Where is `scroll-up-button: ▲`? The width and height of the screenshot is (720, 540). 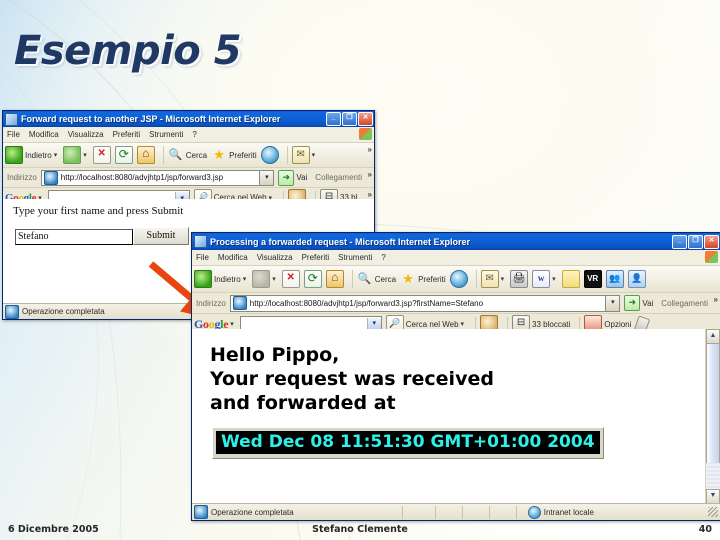 scroll-up-button: ▲ is located at coordinates (713, 336).